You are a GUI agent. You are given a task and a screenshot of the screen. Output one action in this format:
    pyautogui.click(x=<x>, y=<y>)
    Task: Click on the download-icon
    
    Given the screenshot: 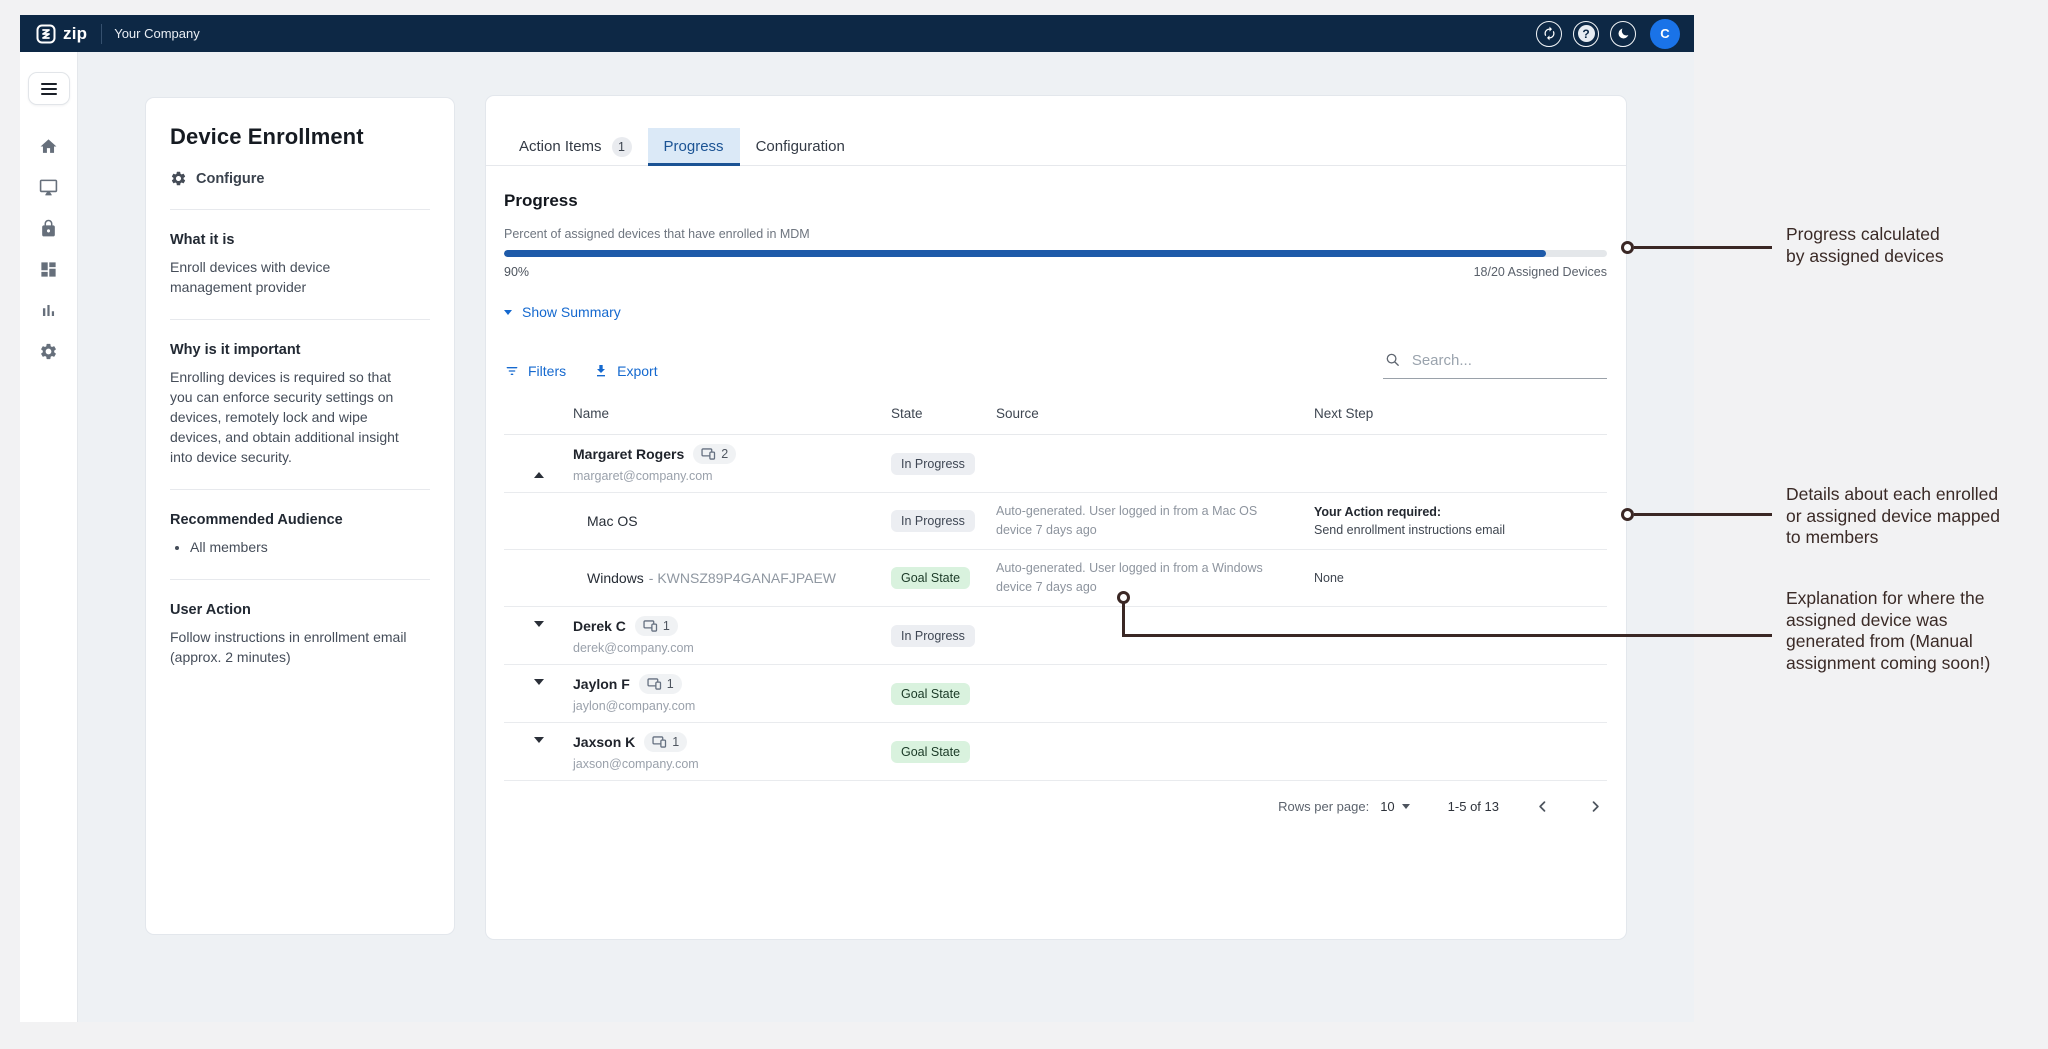 What is the action you would take?
    pyautogui.click(x=601, y=371)
    